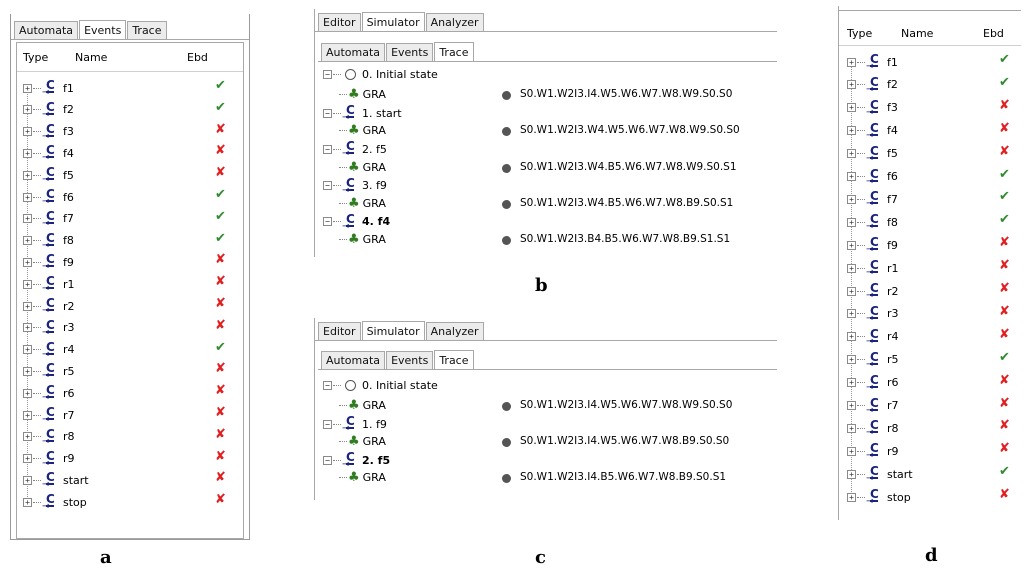 The image size is (1029, 571). Describe the element at coordinates (48, 219) in the screenshot. I see `table-row: + C → f7` at that location.